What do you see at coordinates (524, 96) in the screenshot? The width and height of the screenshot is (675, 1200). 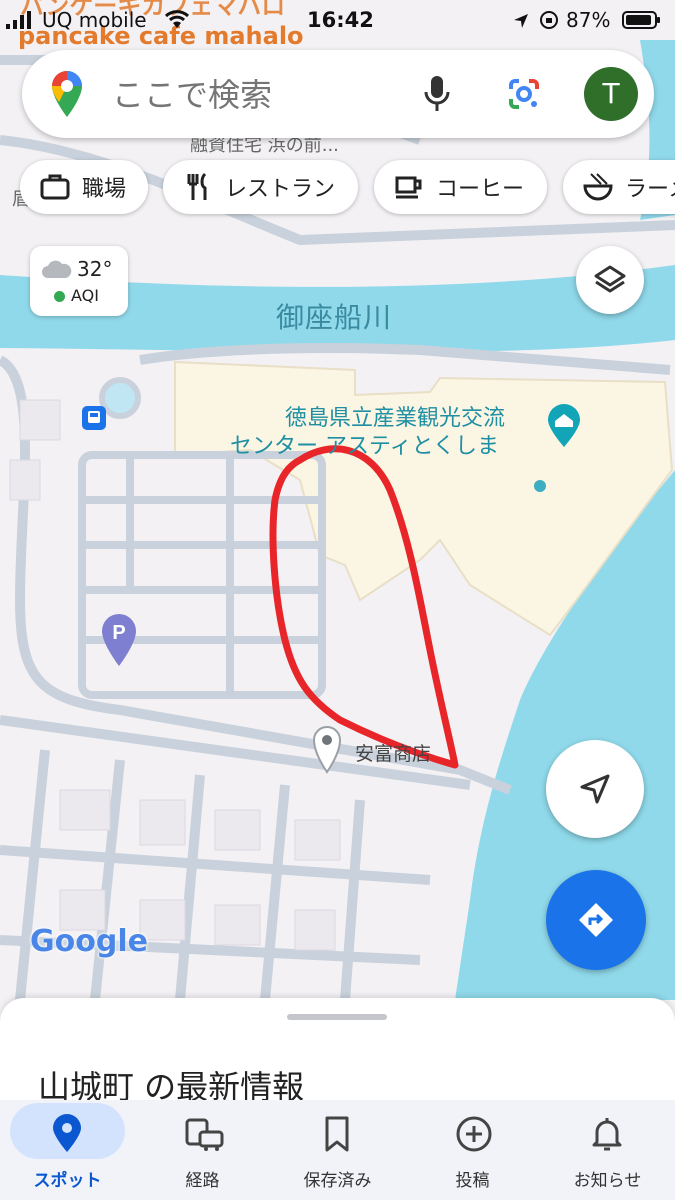 I see `google-lens-icon` at bounding box center [524, 96].